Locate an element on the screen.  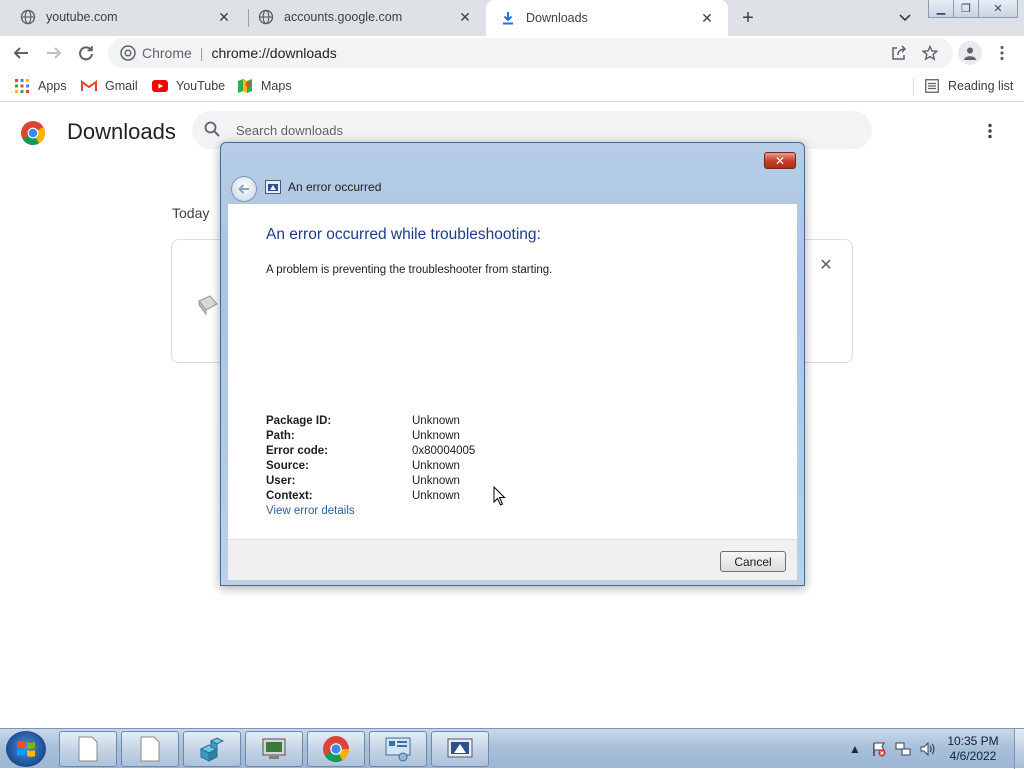
maps-icon is located at coordinates (245, 86).